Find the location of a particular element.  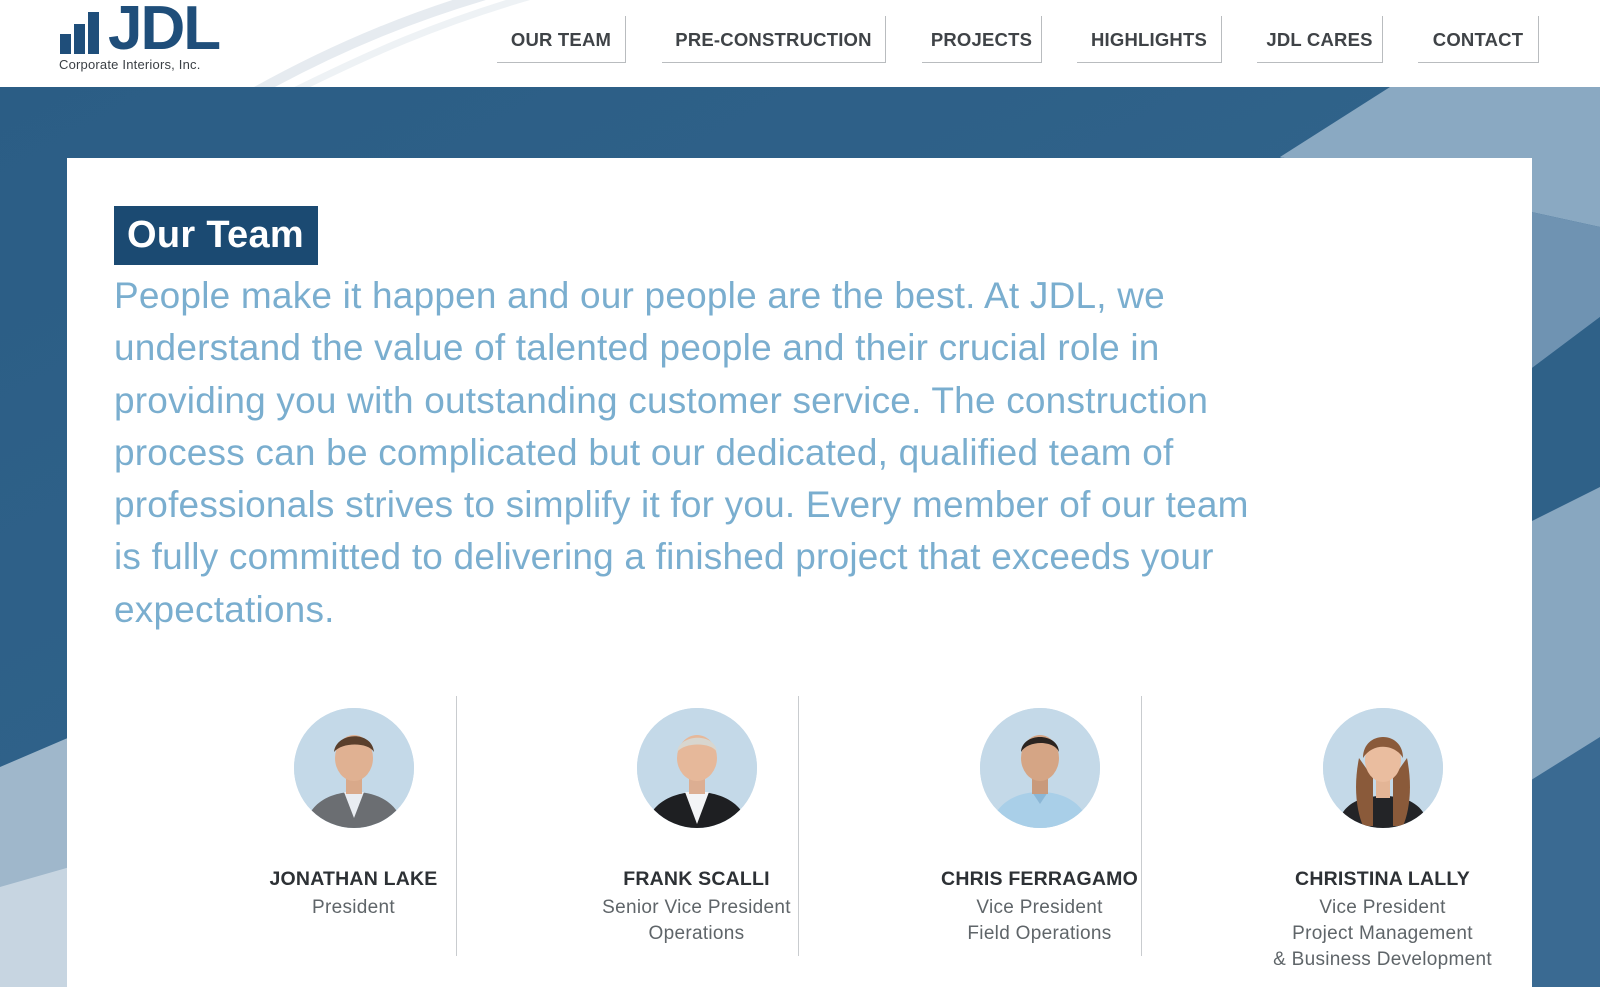

member-name: CHRISTINA LALLY is located at coordinates (1382, 879).